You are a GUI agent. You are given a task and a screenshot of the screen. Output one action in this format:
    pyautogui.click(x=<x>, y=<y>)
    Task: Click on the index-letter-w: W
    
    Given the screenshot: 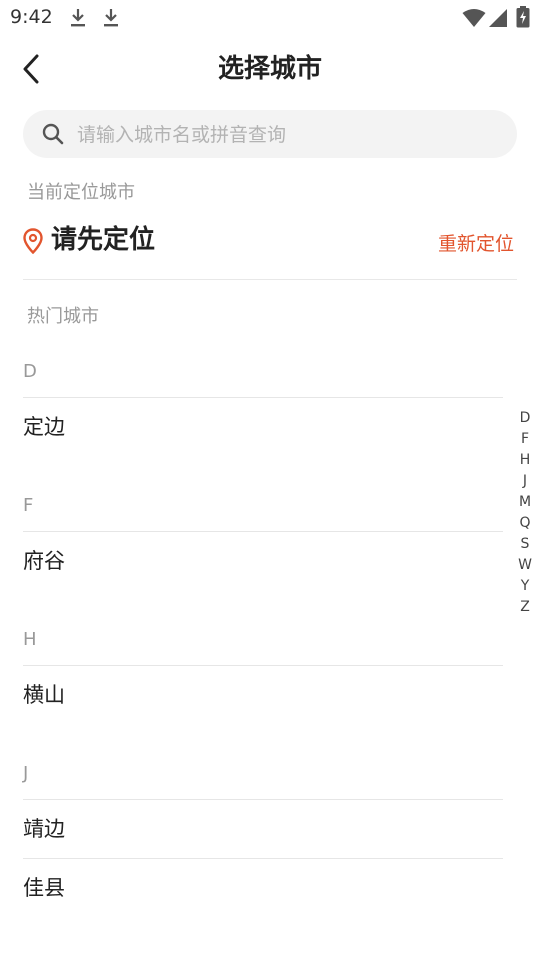 What is the action you would take?
    pyautogui.click(x=525, y=565)
    